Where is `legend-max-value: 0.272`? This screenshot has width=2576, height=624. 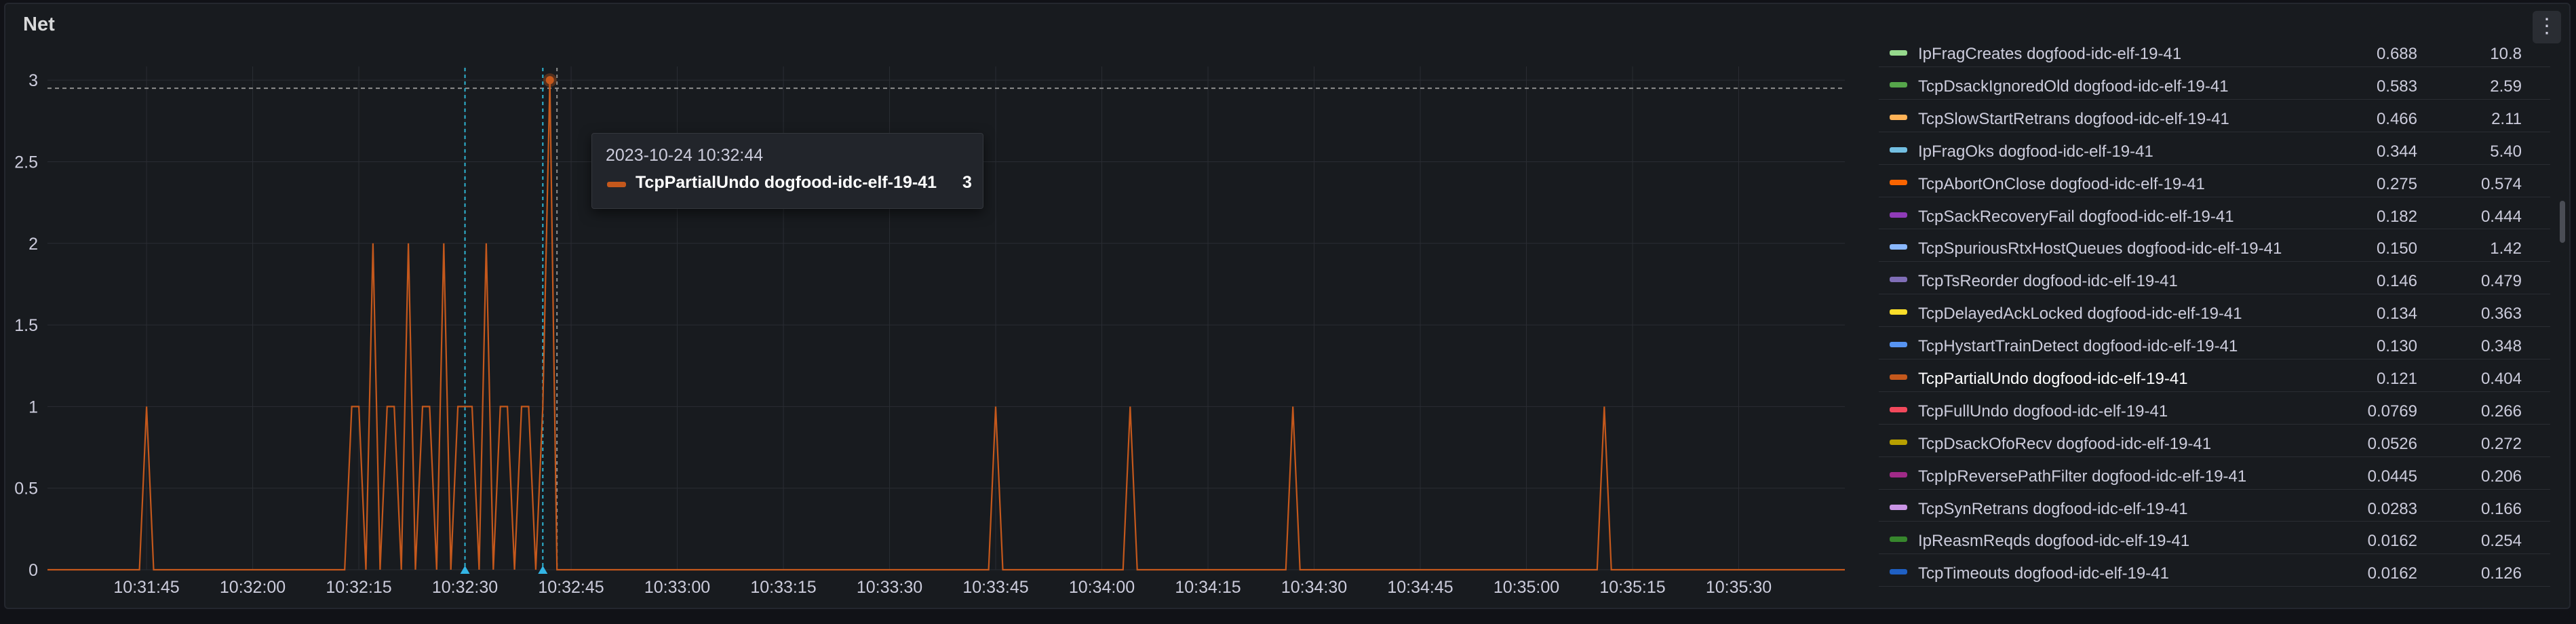
legend-max-value: 0.272 is located at coordinates (2501, 443).